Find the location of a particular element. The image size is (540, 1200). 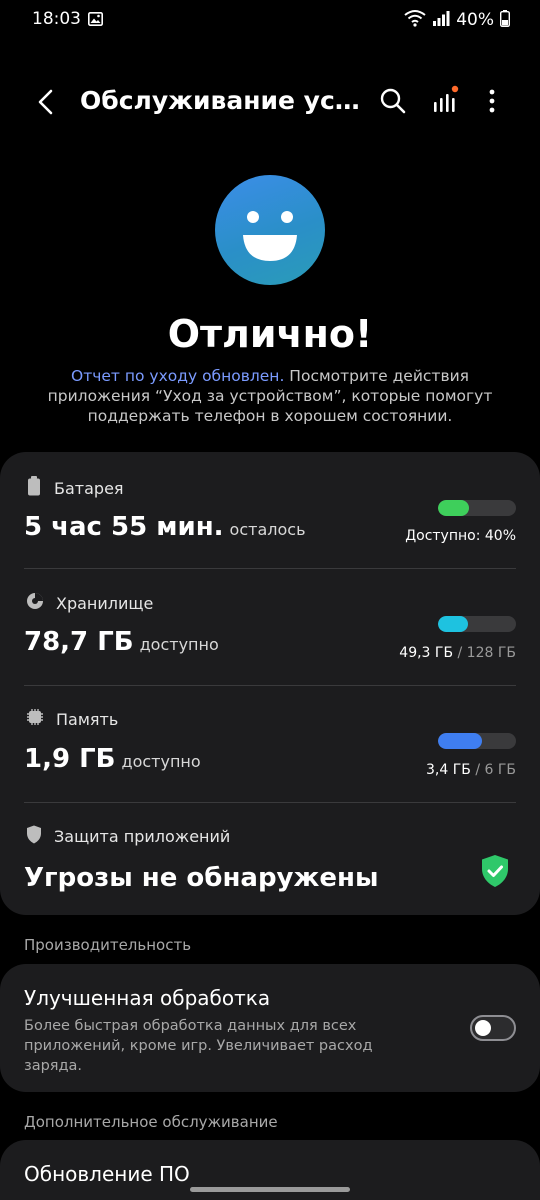

protection-status: Угрозы не обнаружены is located at coordinates (201, 878).